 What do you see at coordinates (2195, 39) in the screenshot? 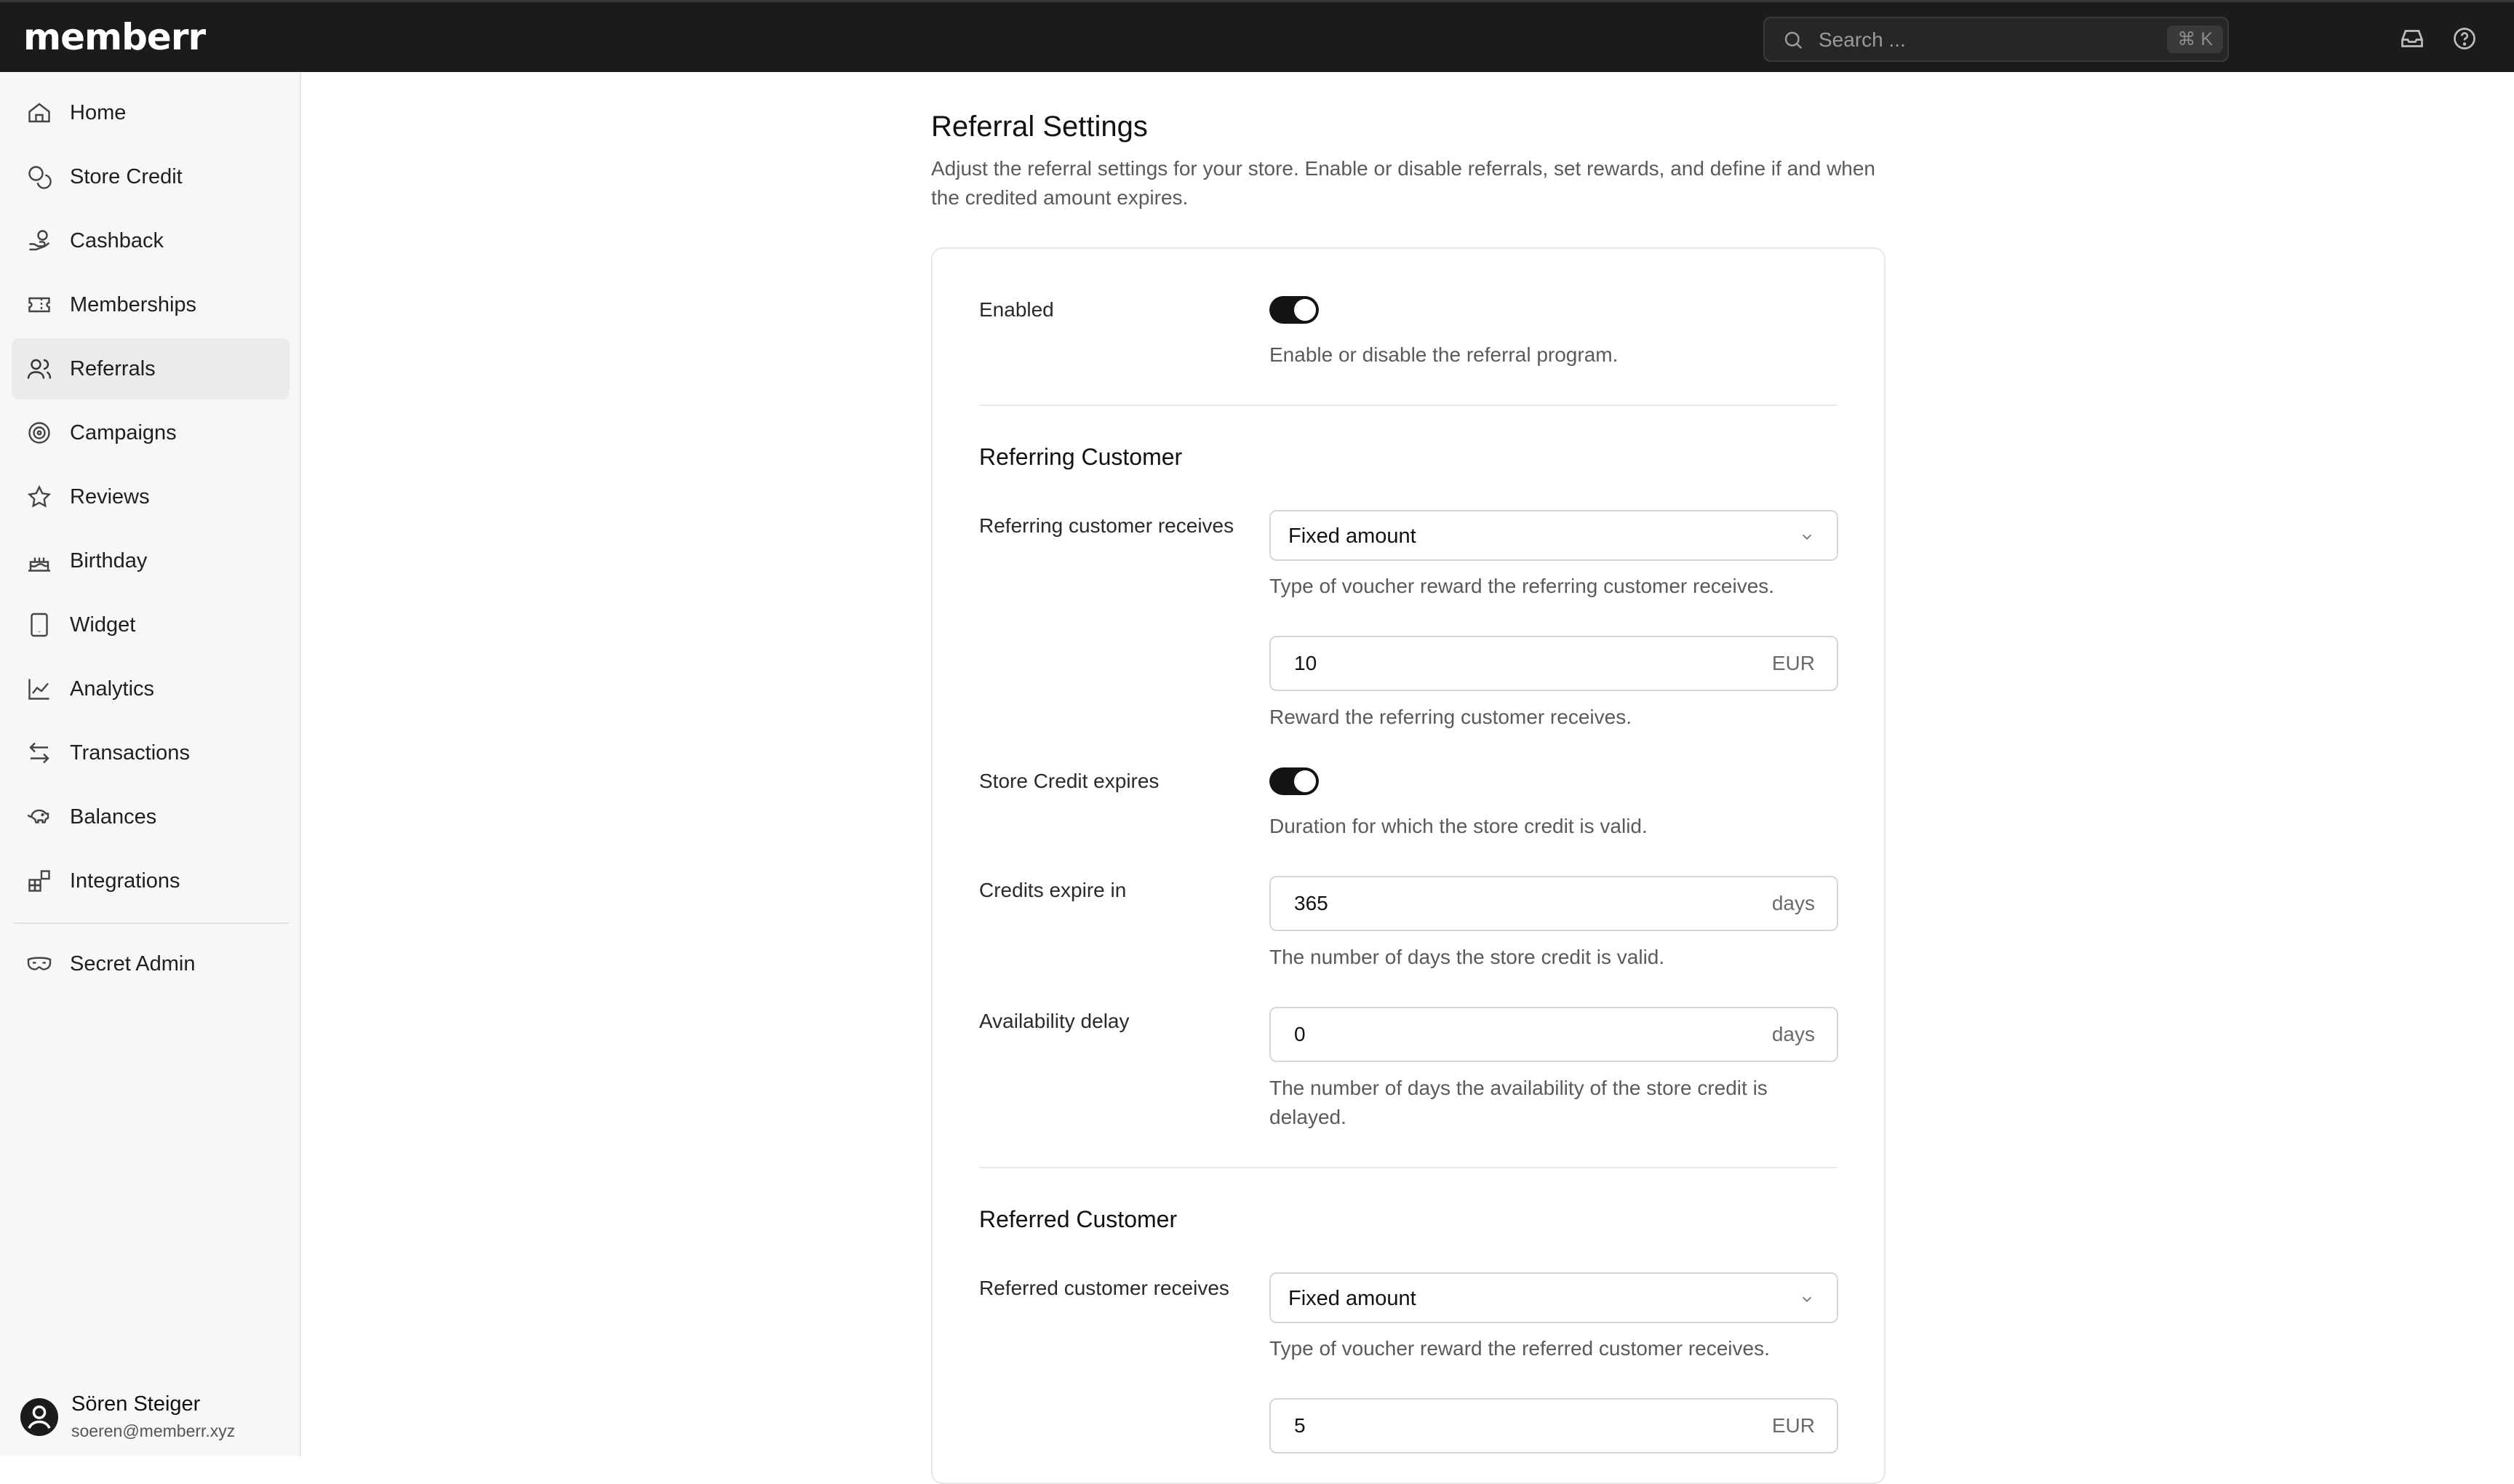
I see `search-shortcut: ⌘ K` at bounding box center [2195, 39].